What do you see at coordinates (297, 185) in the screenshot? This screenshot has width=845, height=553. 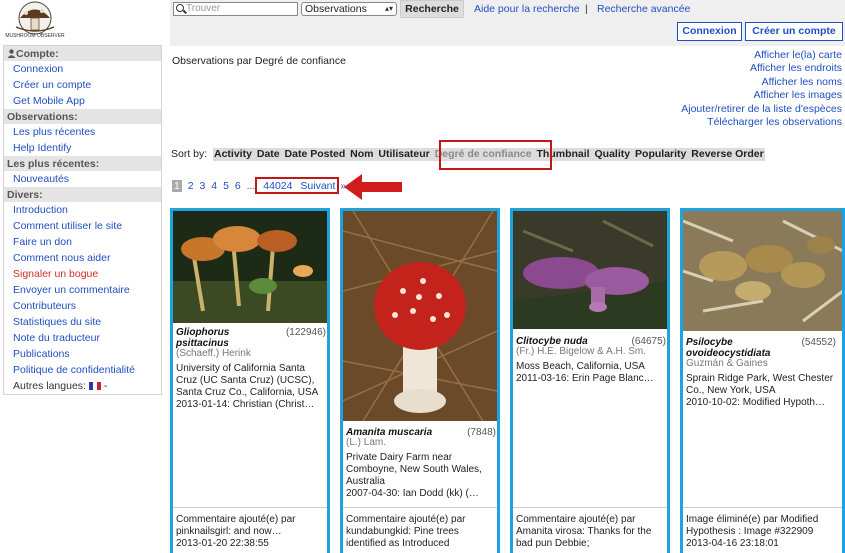 I see `pagination-highlight-box` at bounding box center [297, 185].